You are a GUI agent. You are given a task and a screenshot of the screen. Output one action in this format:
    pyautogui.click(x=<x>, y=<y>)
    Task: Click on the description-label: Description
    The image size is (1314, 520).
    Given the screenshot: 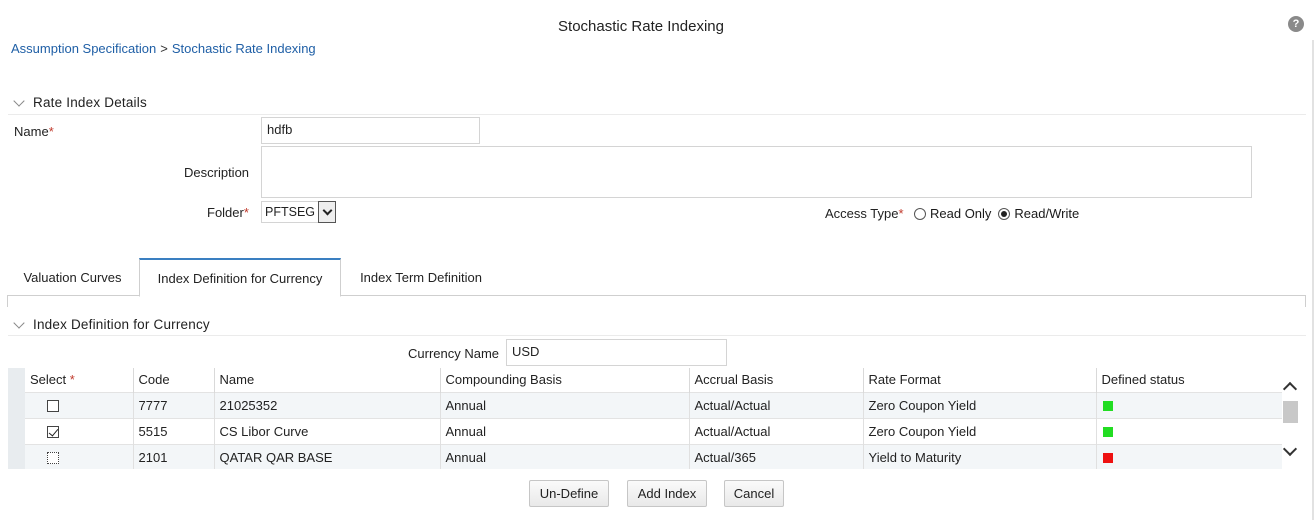 What is the action you would take?
    pyautogui.click(x=217, y=172)
    